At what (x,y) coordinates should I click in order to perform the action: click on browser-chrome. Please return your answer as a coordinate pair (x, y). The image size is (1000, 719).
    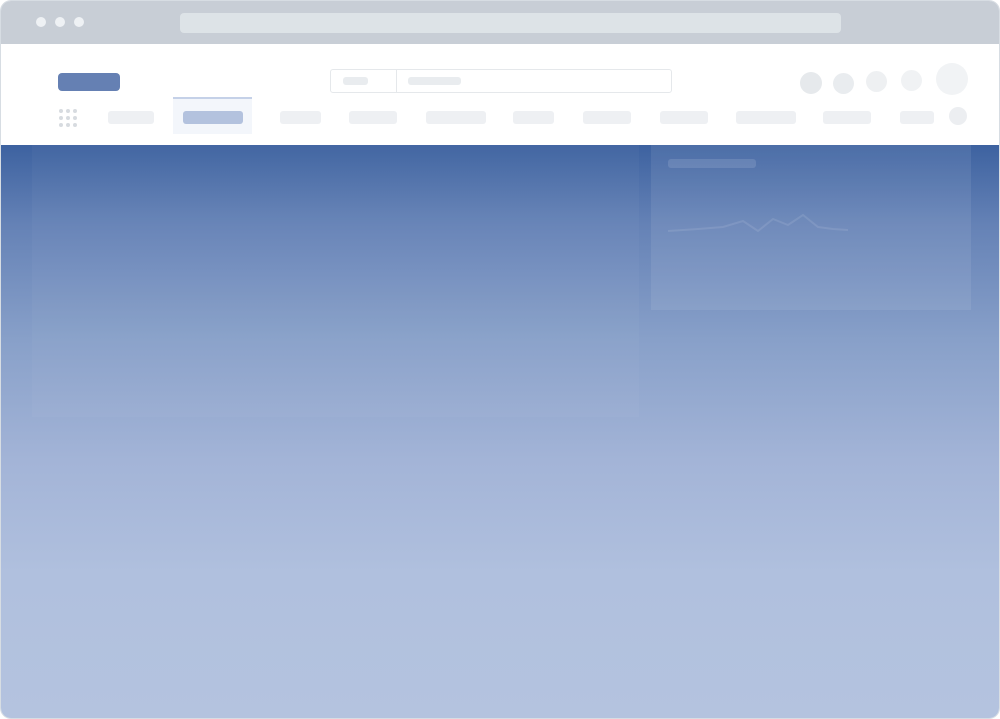
    Looking at the image, I should click on (500, 22).